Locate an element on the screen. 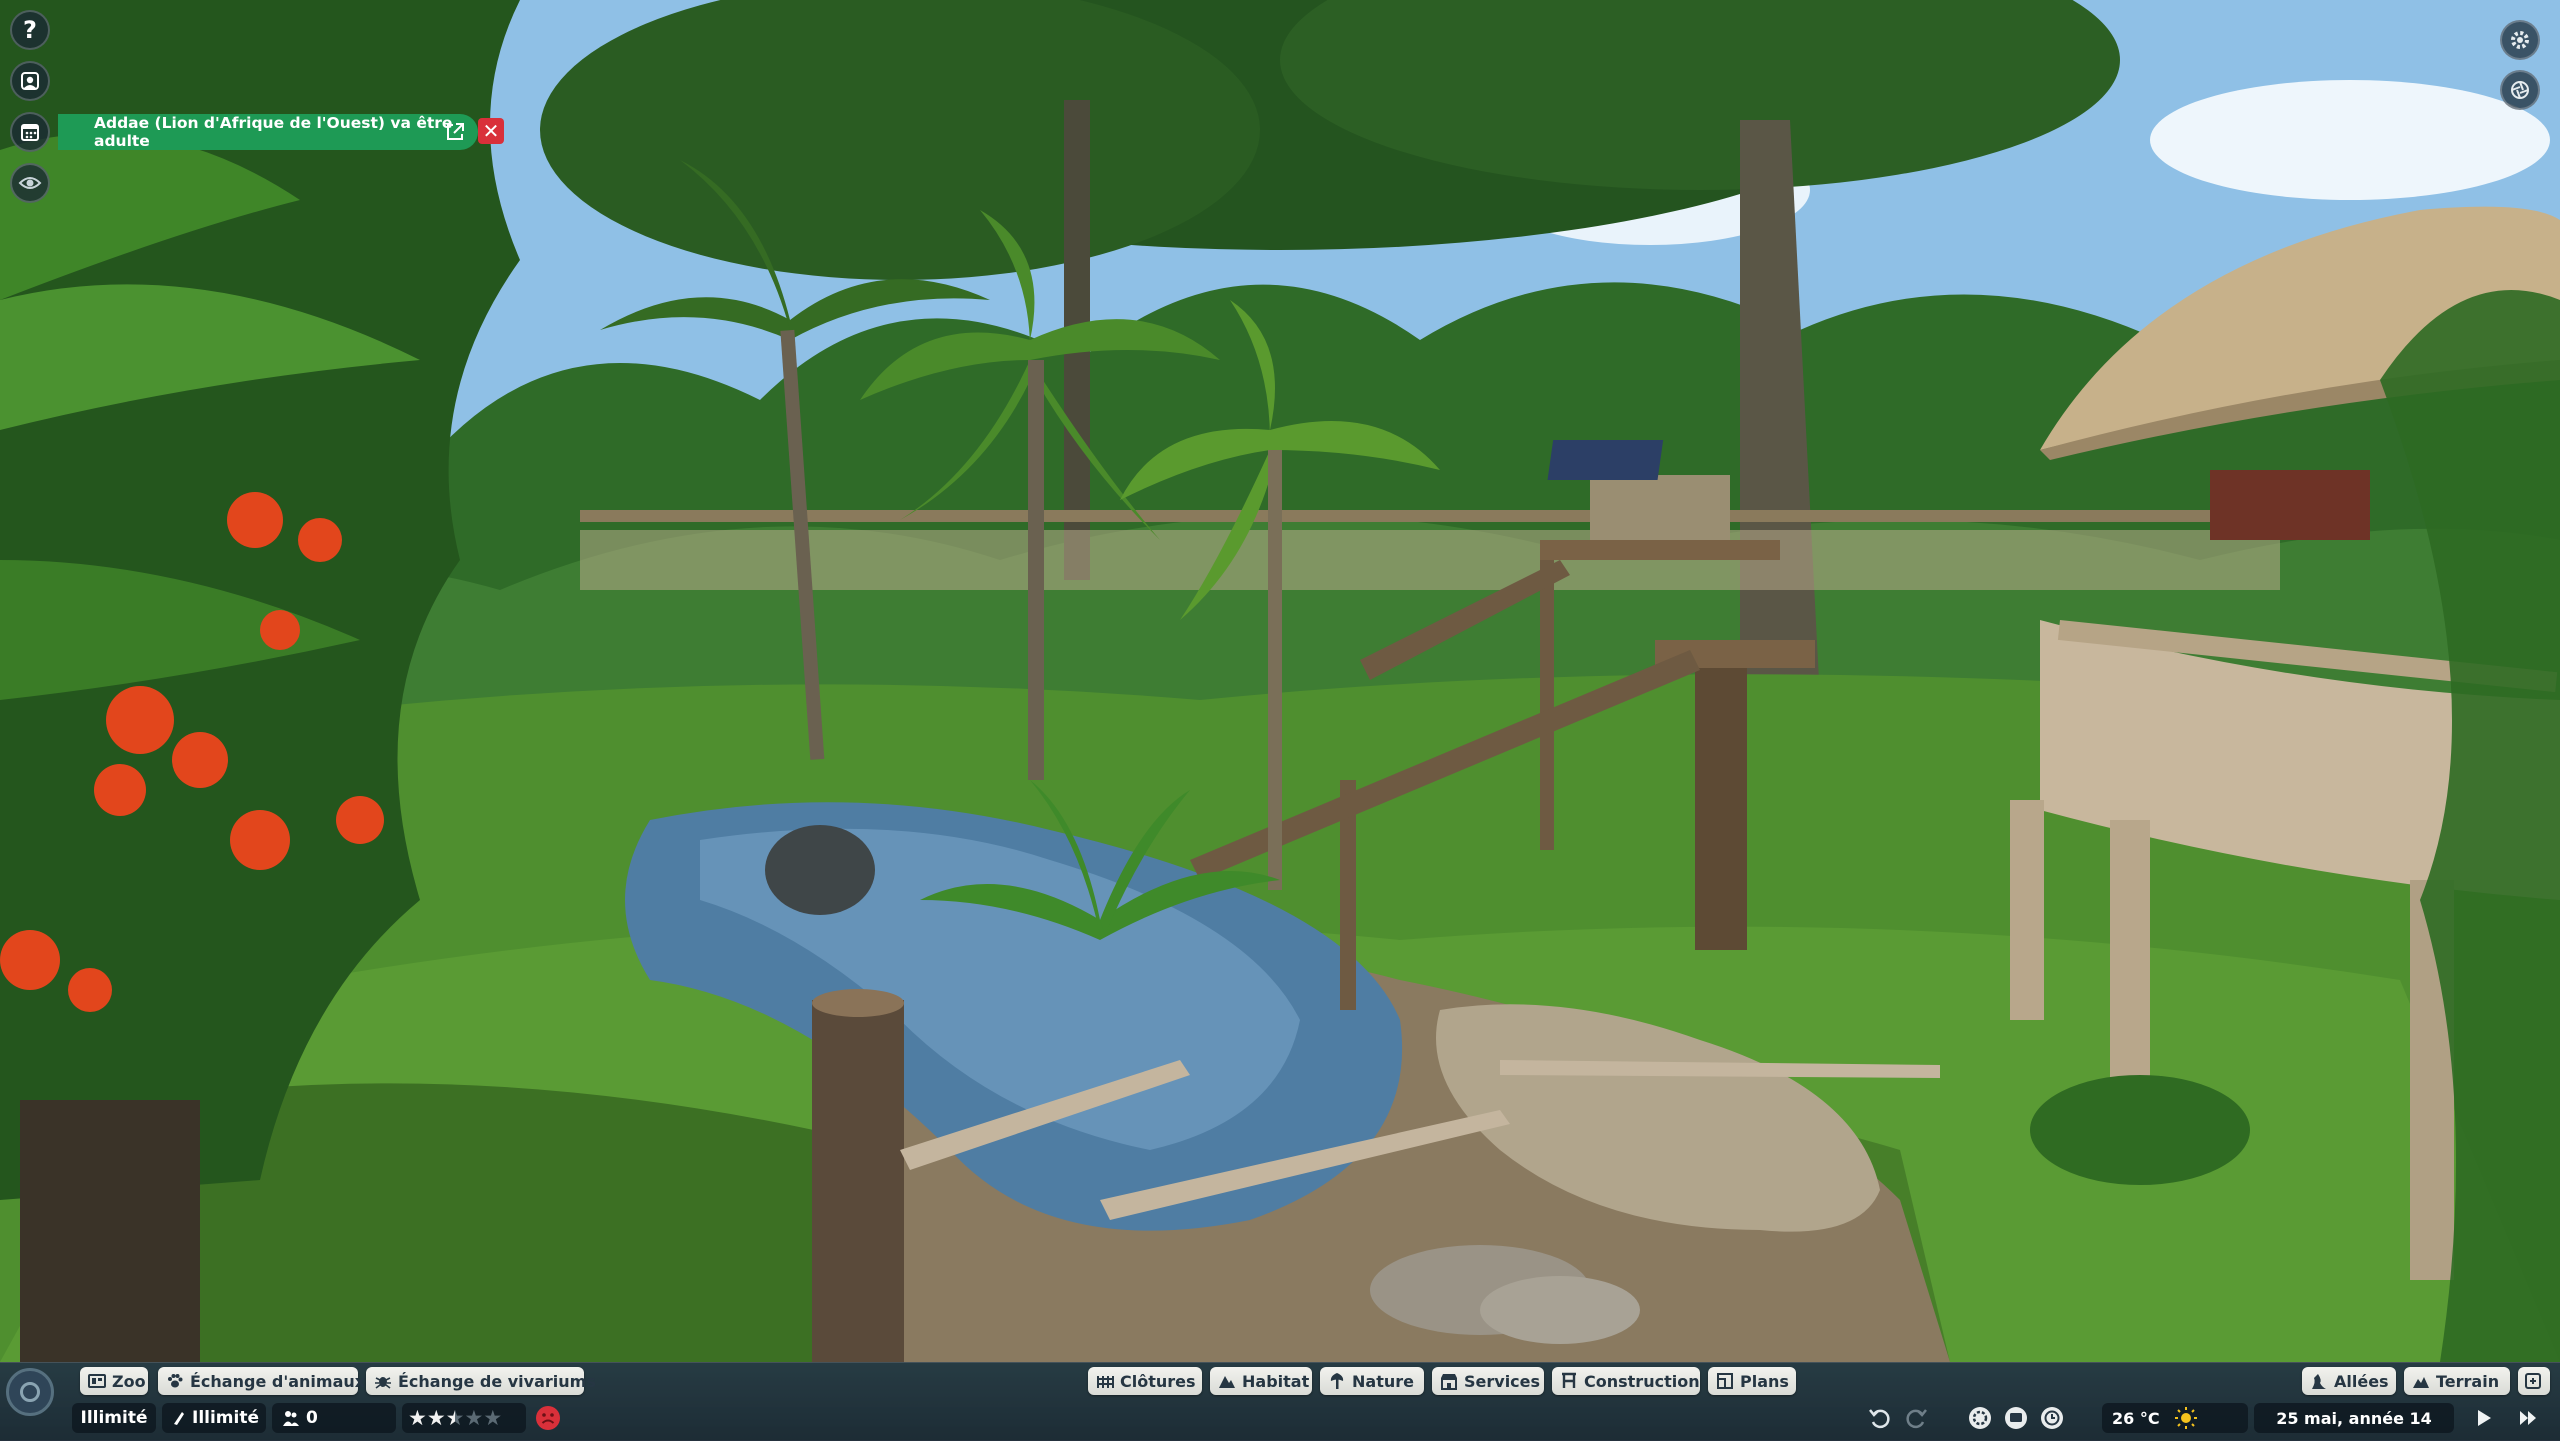 This screenshot has height=1441, width=2560. notification-close-button: ✕ is located at coordinates (491, 131).